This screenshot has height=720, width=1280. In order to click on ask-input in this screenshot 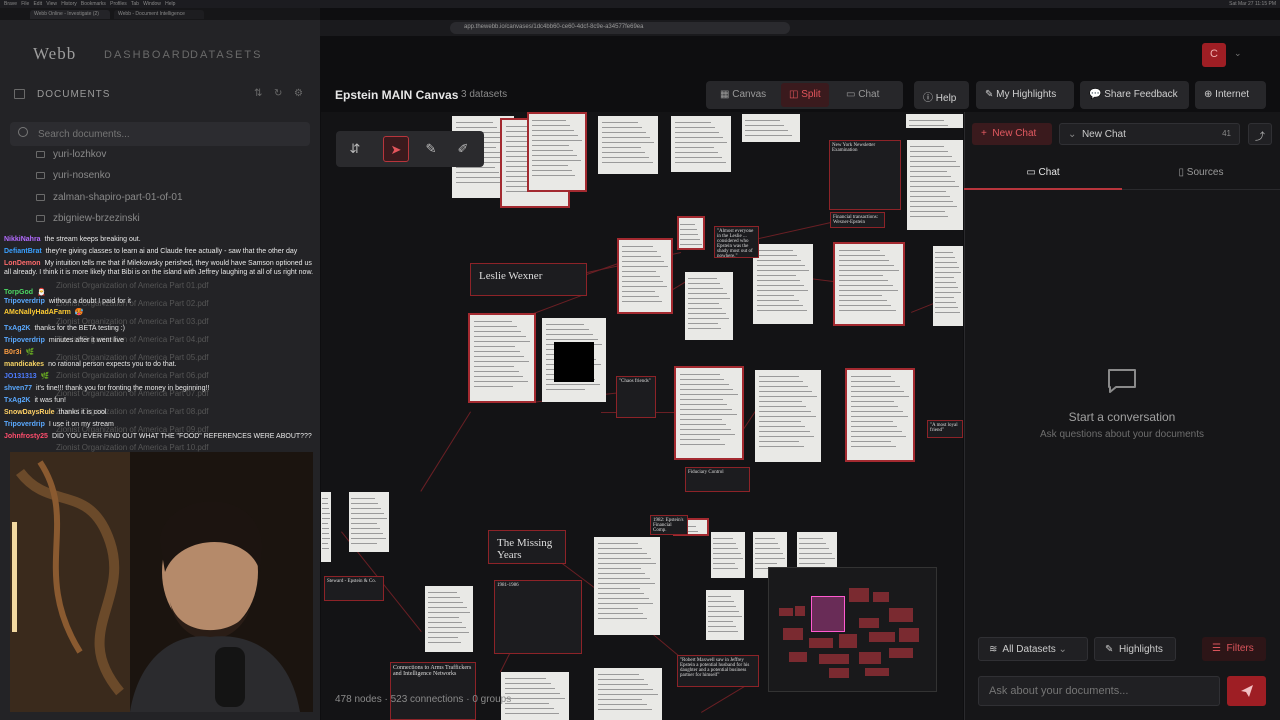, I will do `click(1099, 691)`.